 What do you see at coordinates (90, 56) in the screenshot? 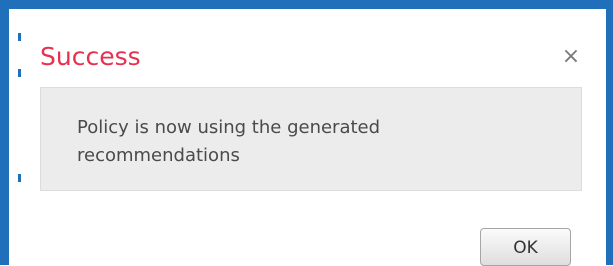
I see `dialog-title: Success` at bounding box center [90, 56].